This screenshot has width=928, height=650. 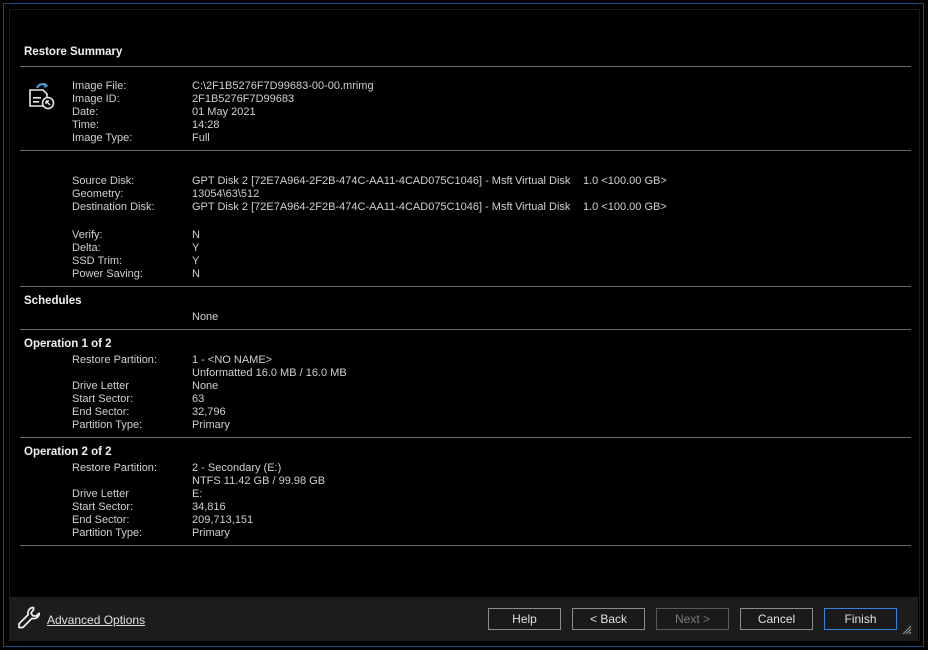 What do you see at coordinates (543, 181) in the screenshot?
I see `source-disk-type: Virtual Disk` at bounding box center [543, 181].